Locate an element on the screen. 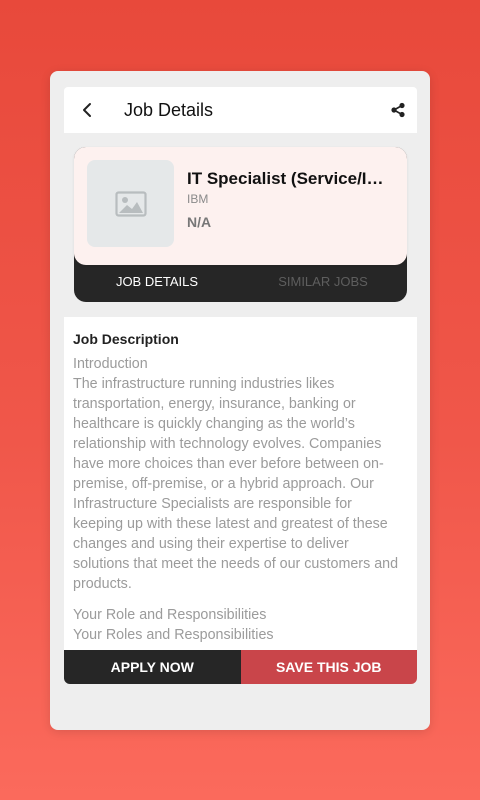  role-label: Your Role and Responsibilities is located at coordinates (170, 615).